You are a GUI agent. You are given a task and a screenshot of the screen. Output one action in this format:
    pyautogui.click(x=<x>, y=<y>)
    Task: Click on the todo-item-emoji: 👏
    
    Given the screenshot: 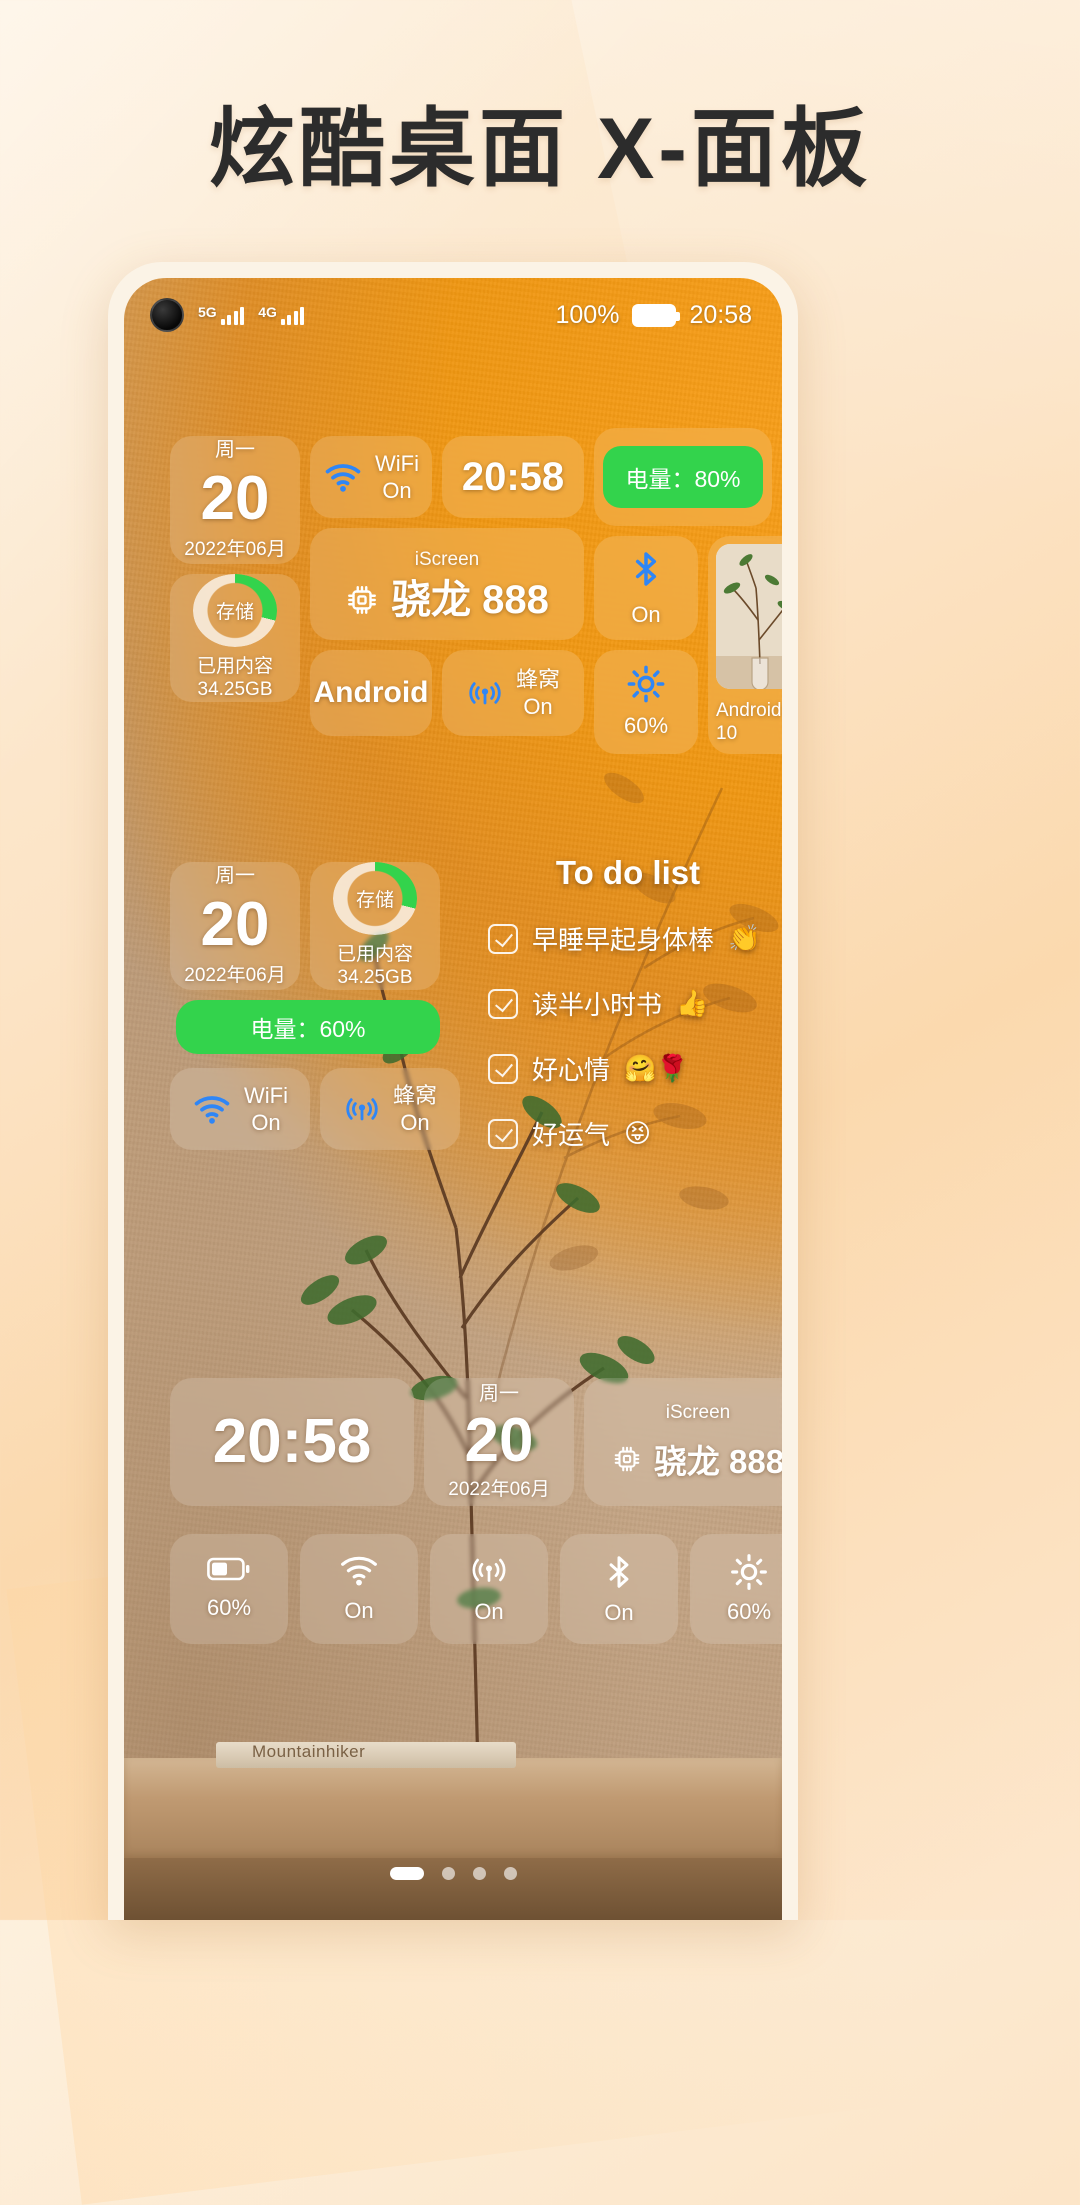 What is the action you would take?
    pyautogui.click(x=744, y=938)
    